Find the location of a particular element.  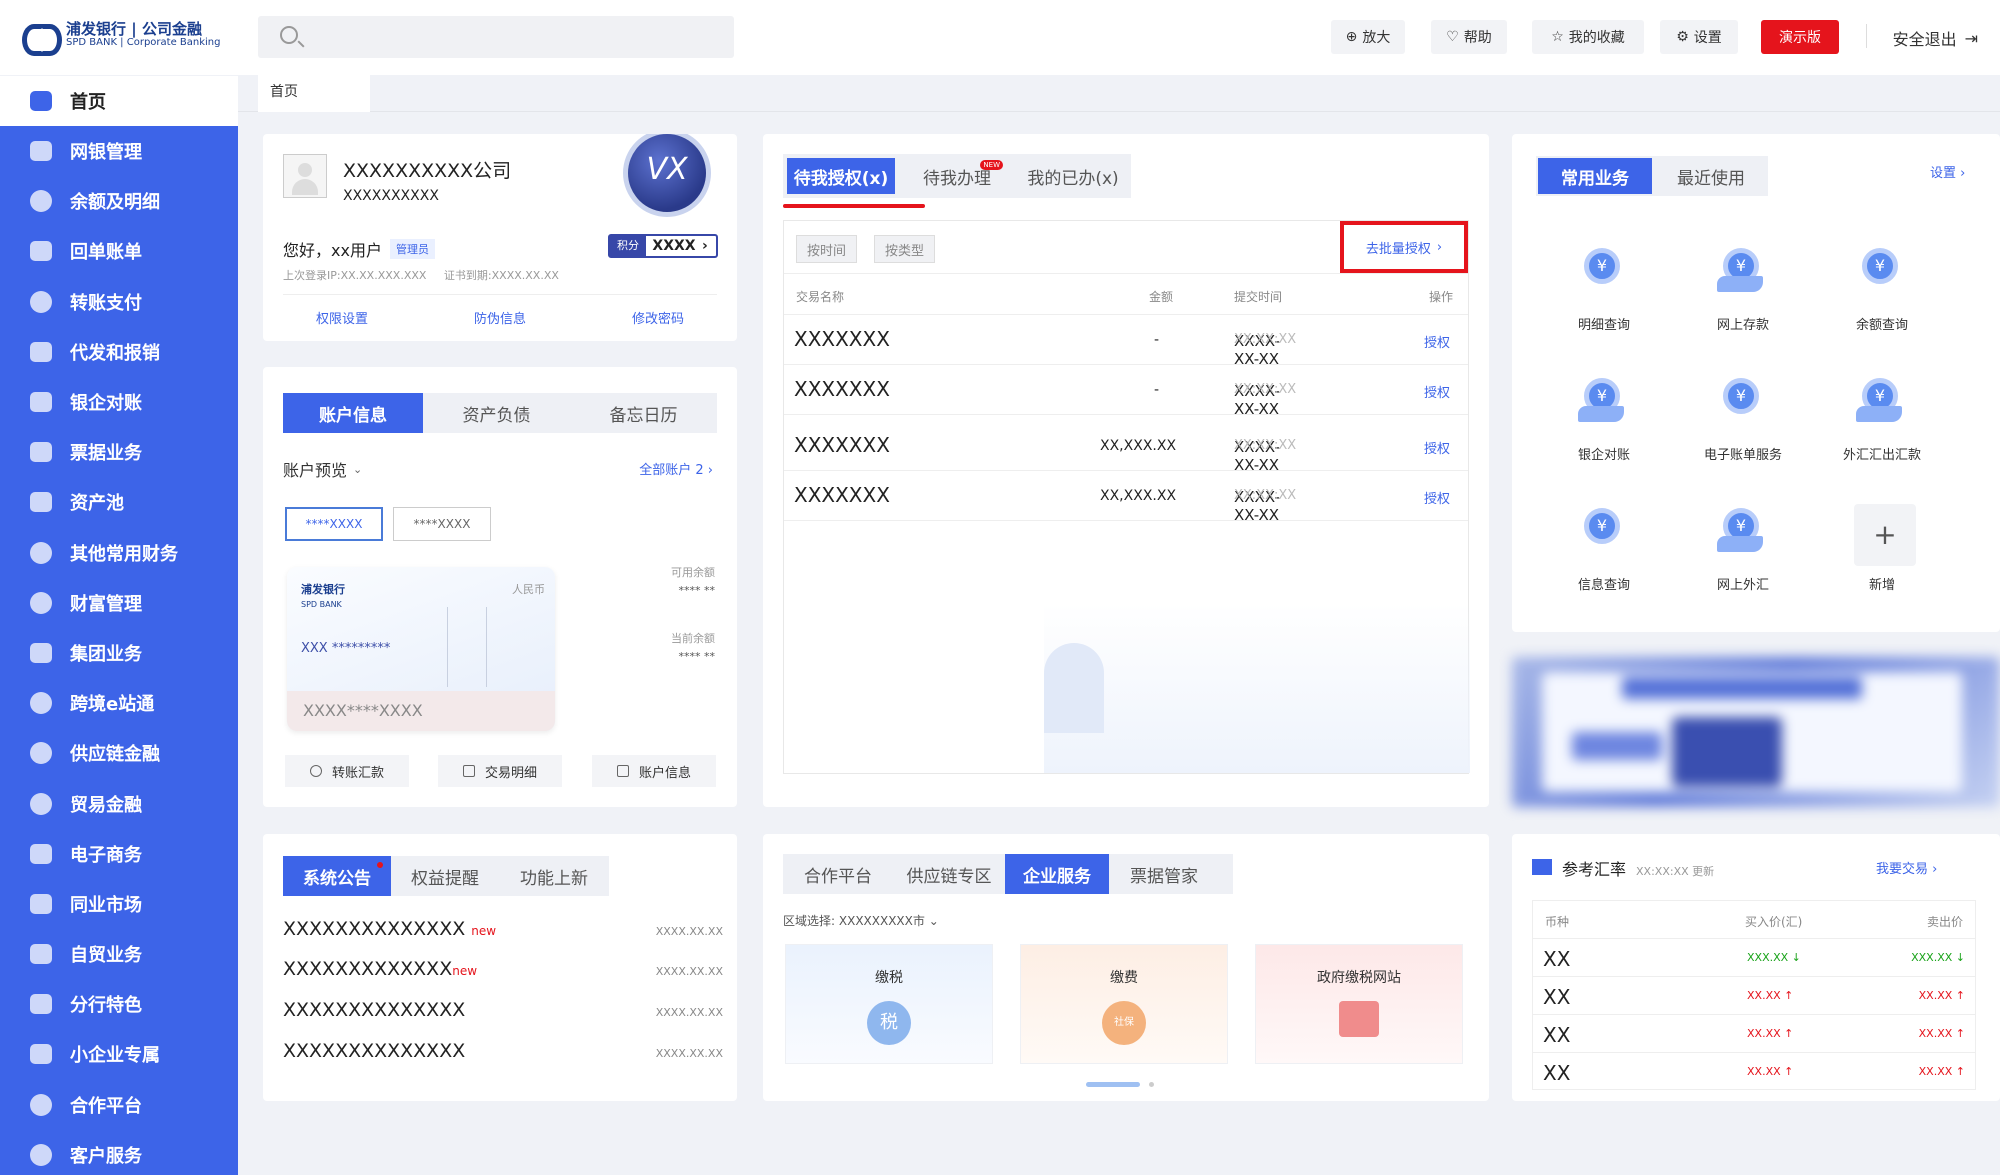

sidebar-item-partners: 合作平台 is located at coordinates (119, 1105).